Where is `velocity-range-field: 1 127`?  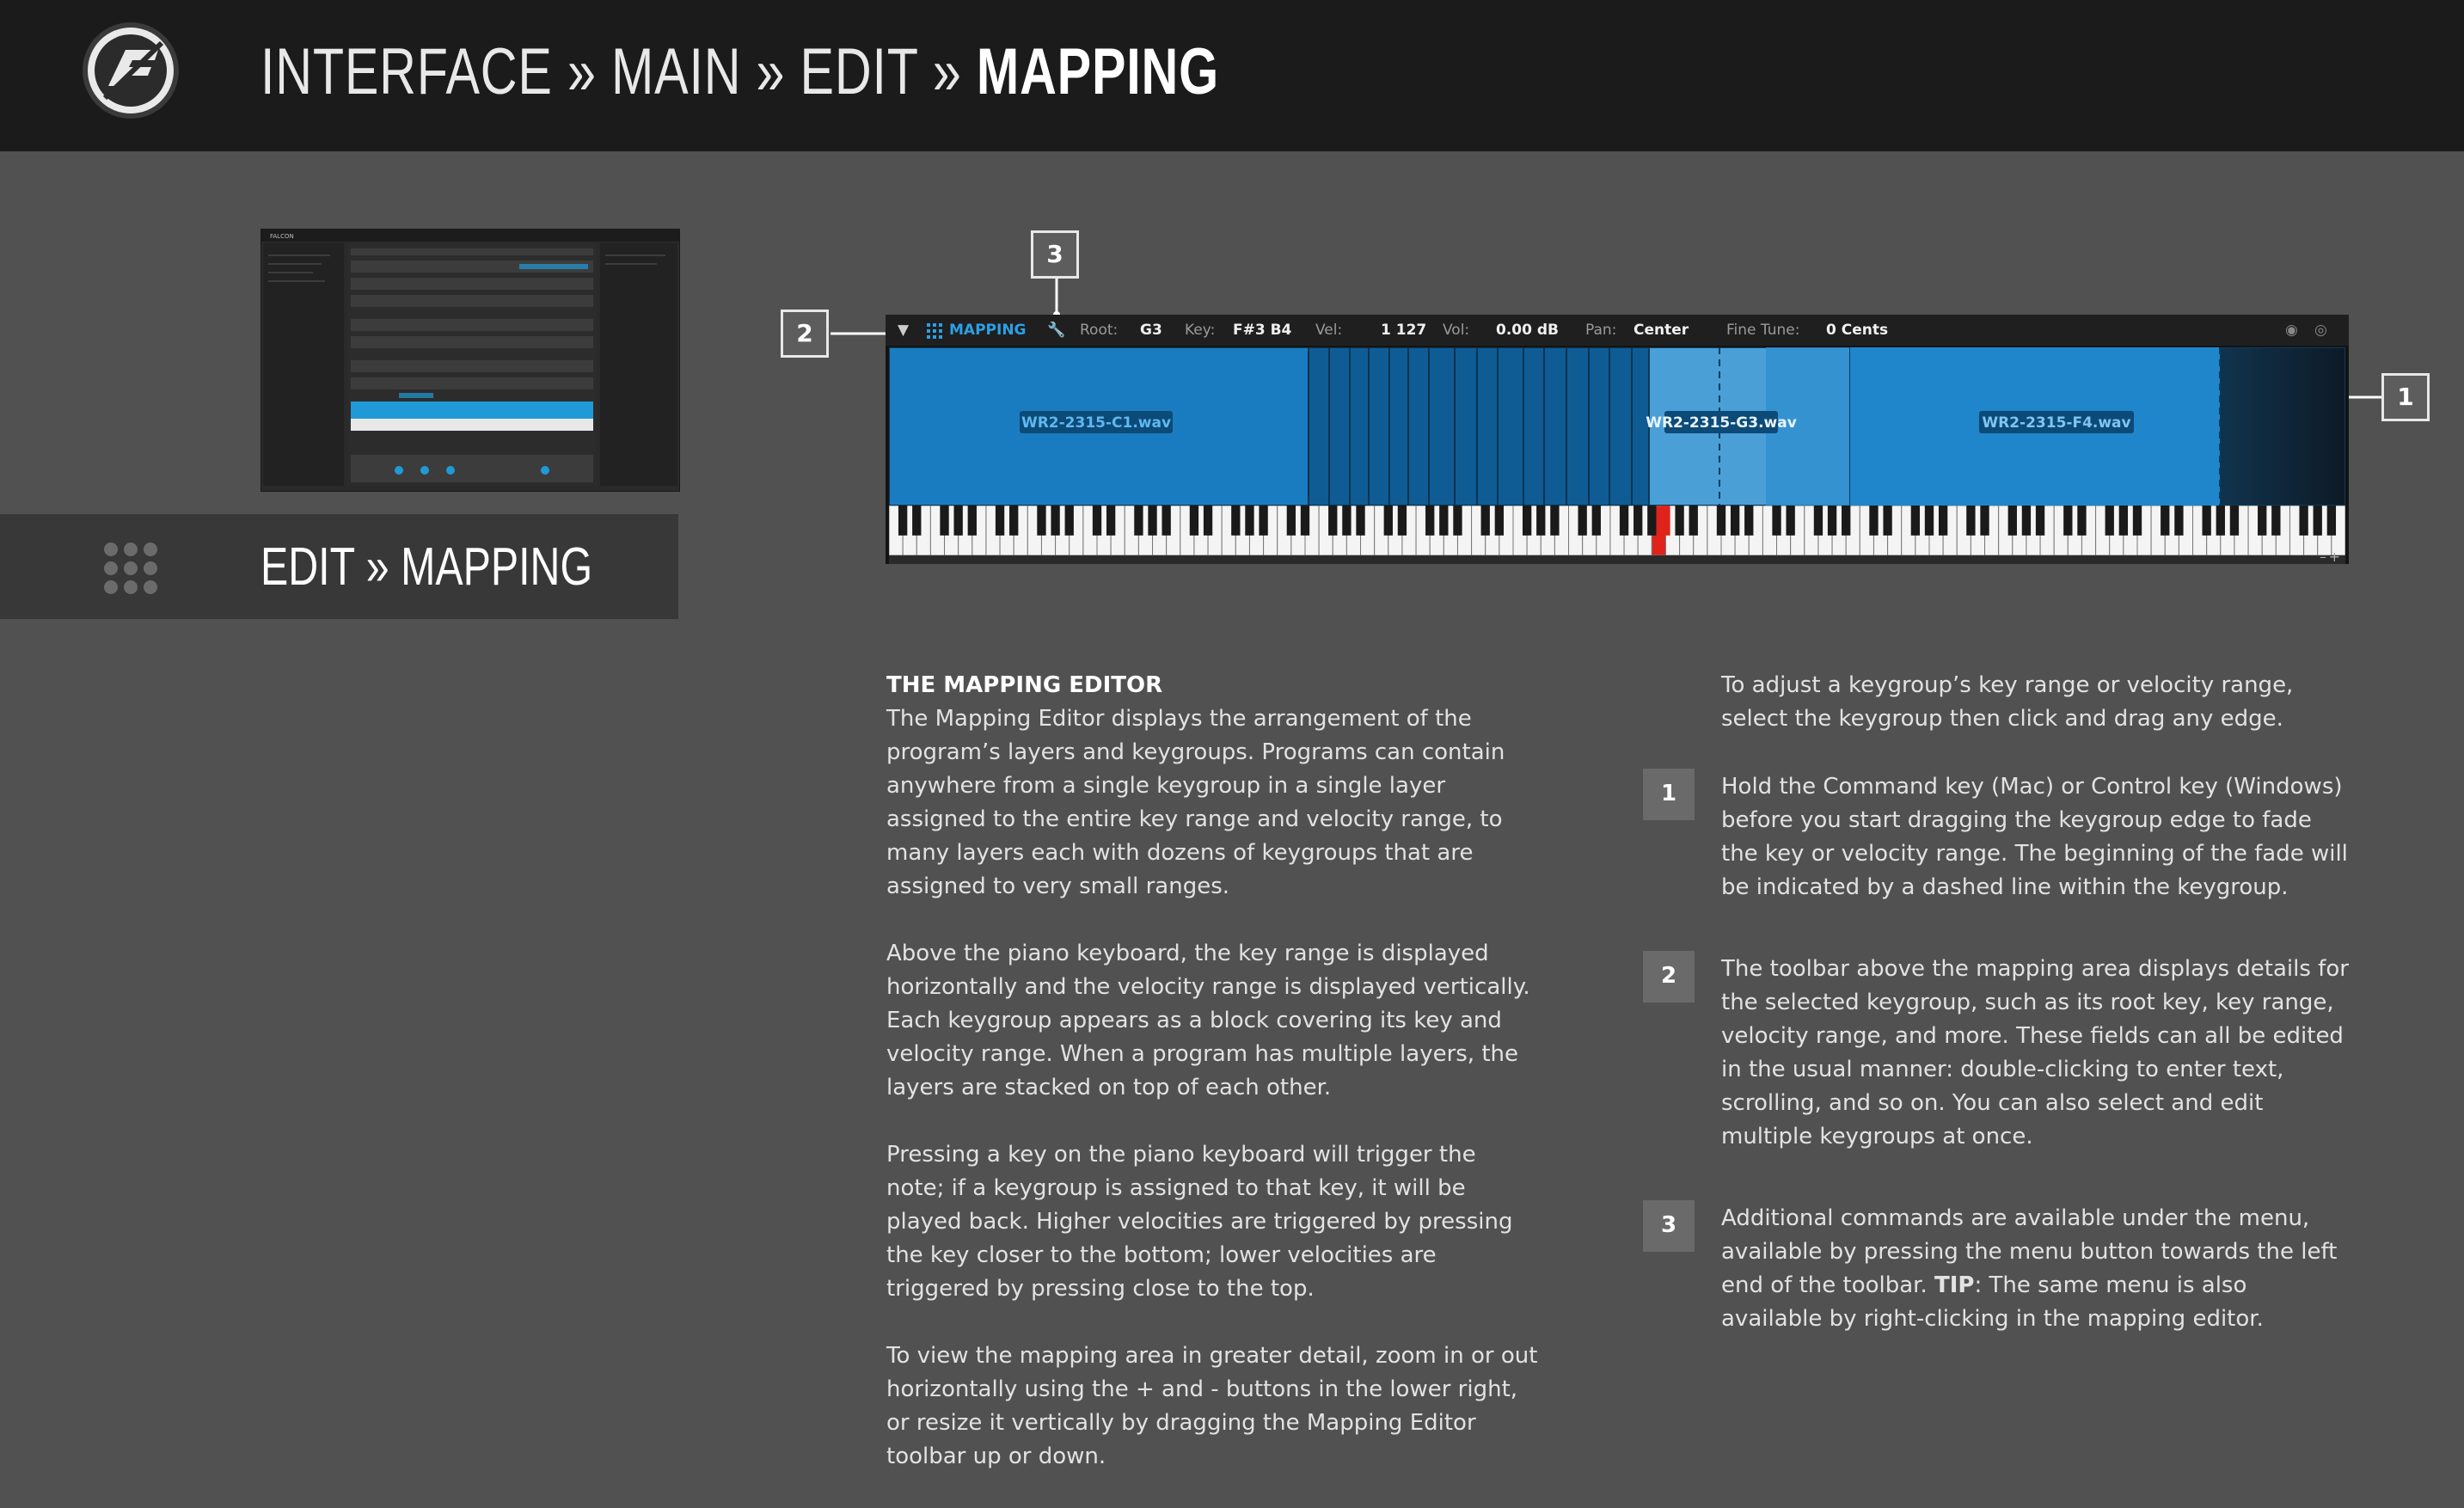 velocity-range-field: 1 127 is located at coordinates (1403, 330).